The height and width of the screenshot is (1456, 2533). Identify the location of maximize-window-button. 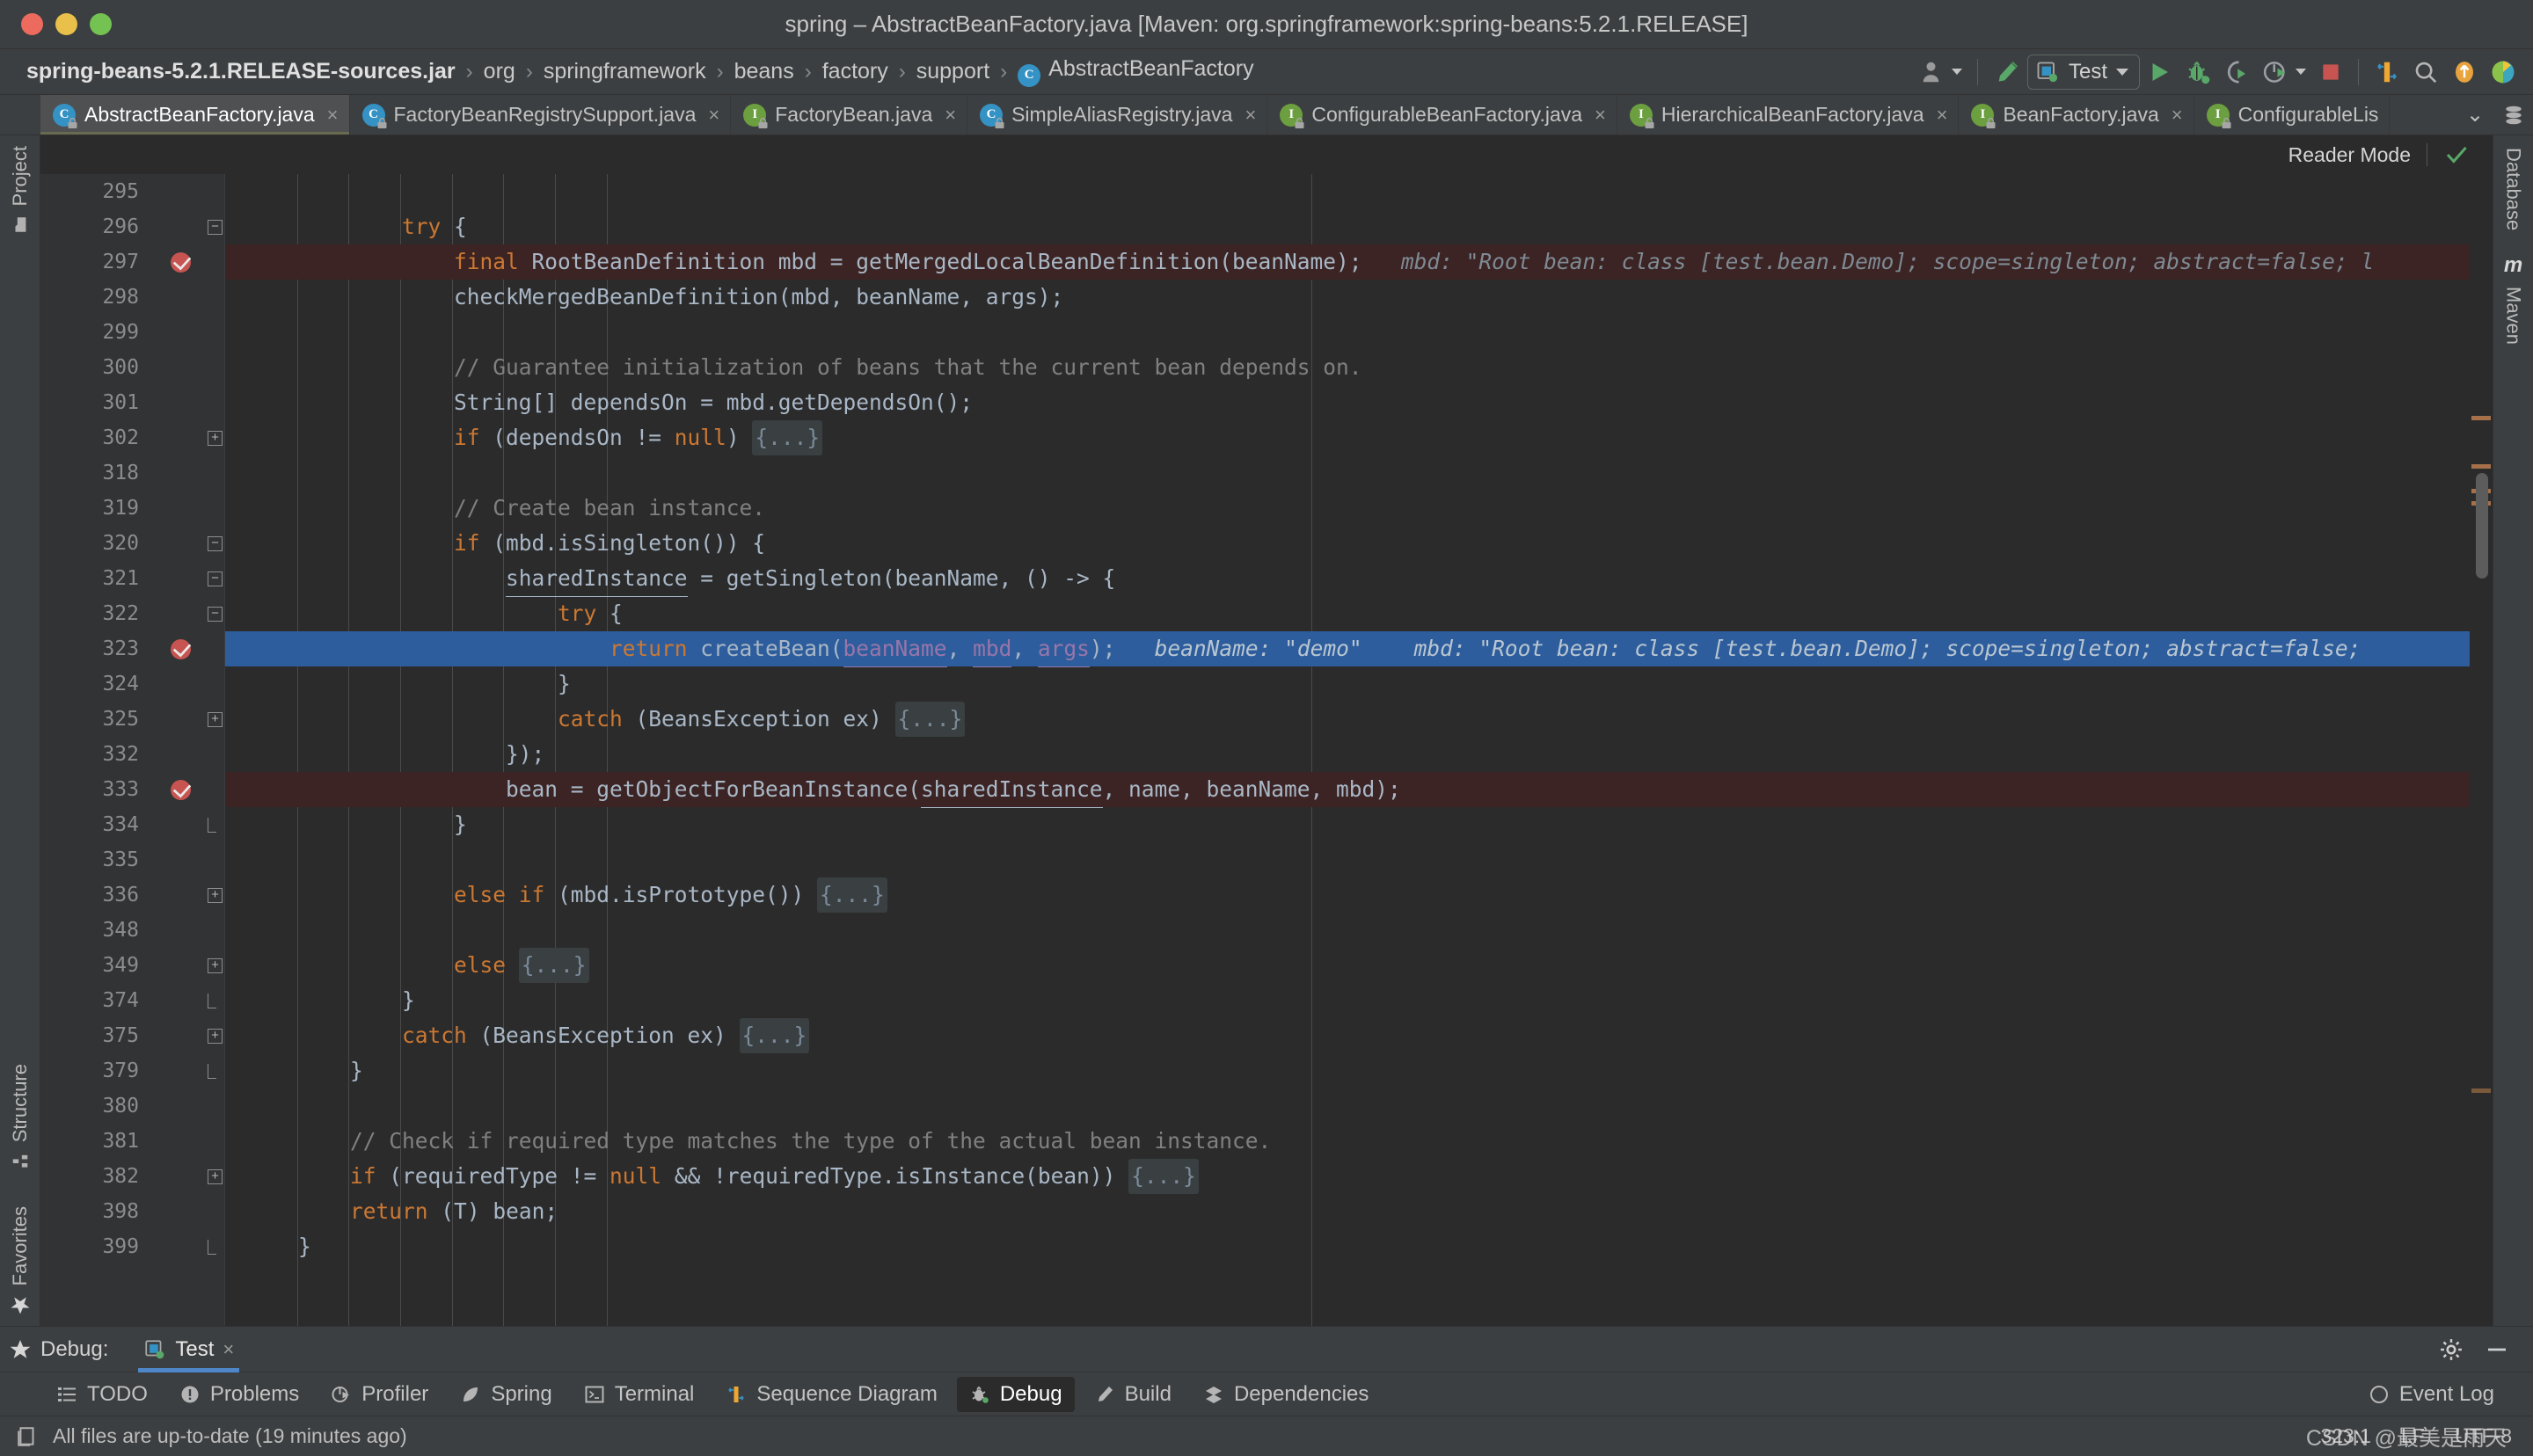
(101, 24).